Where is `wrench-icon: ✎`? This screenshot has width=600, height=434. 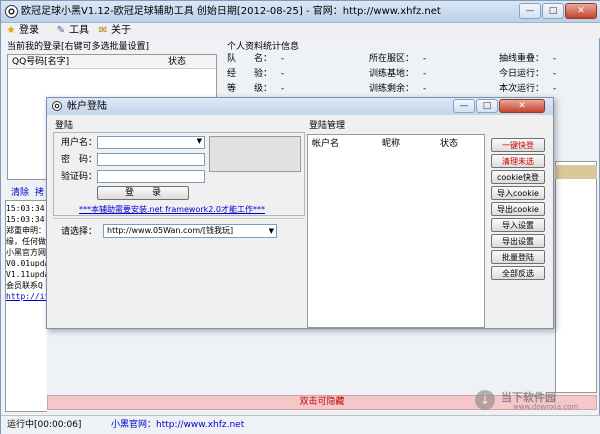
wrench-icon: ✎ is located at coordinates (61, 30).